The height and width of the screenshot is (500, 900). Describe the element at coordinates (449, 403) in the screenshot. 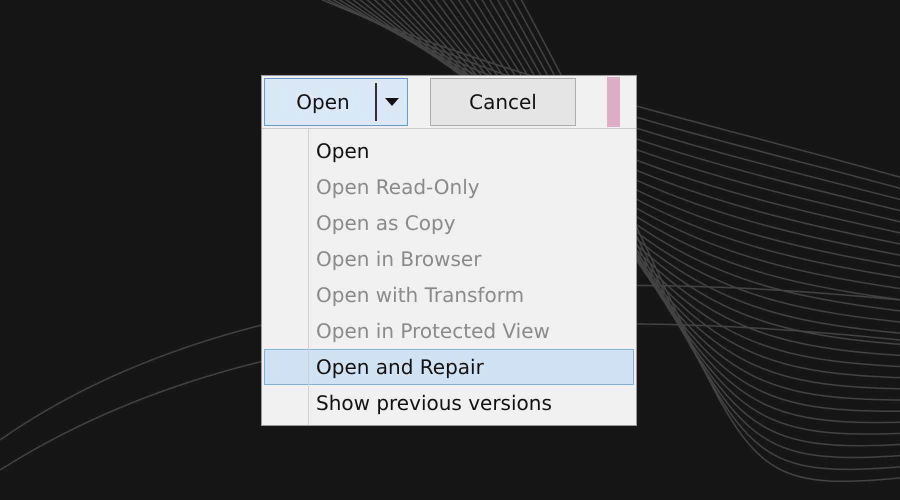

I see `menu-item: Show previous versions` at that location.